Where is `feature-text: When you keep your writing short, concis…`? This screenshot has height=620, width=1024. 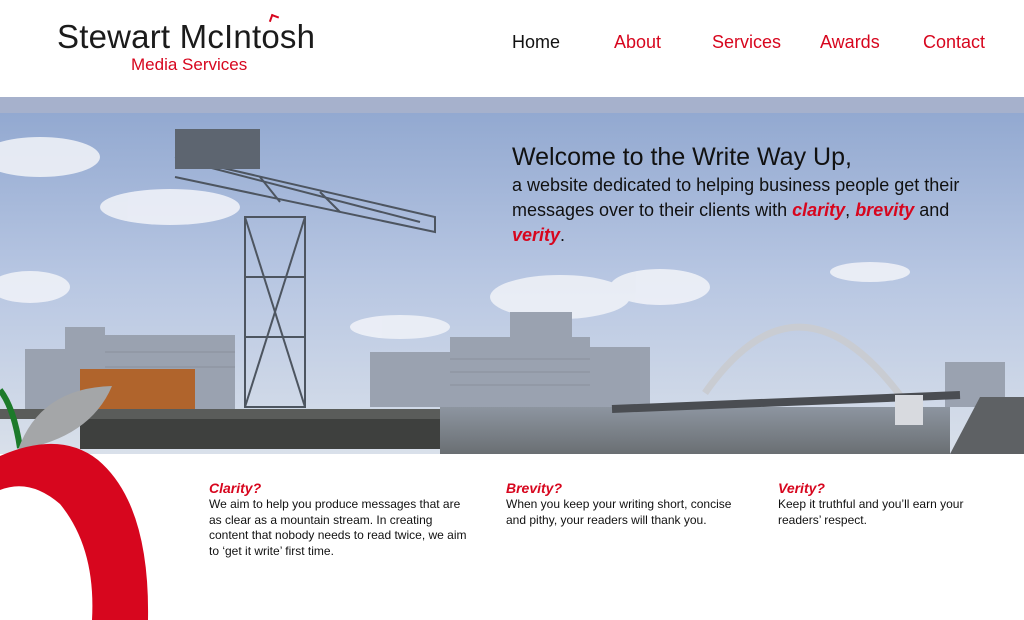
feature-text: When you keep your writing short, concis… is located at coordinates (619, 512).